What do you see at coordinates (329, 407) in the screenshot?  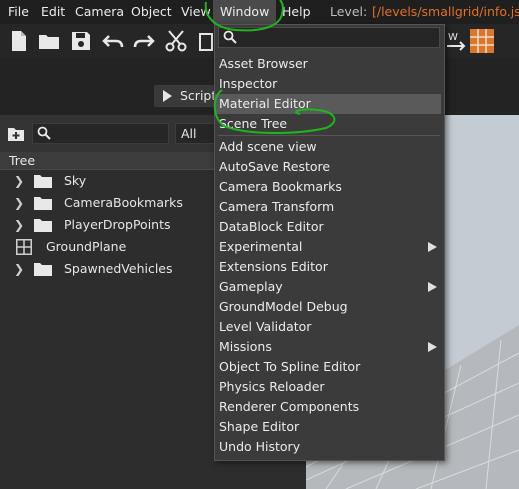 I see `menu-item-renderer-components: Renderer Components` at bounding box center [329, 407].